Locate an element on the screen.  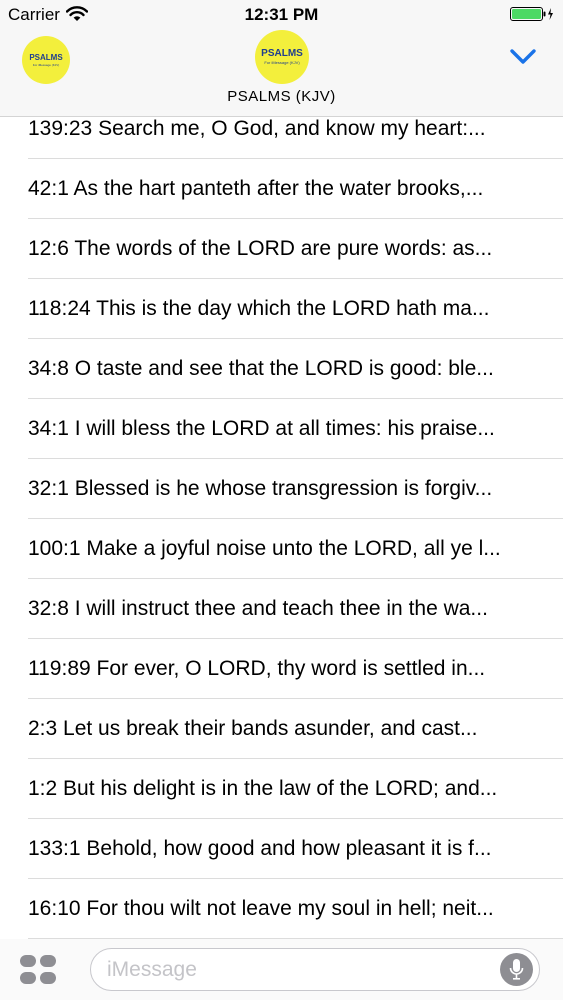
app-logo-center: PSALMS For iMessage (KJV) is located at coordinates (282, 57).